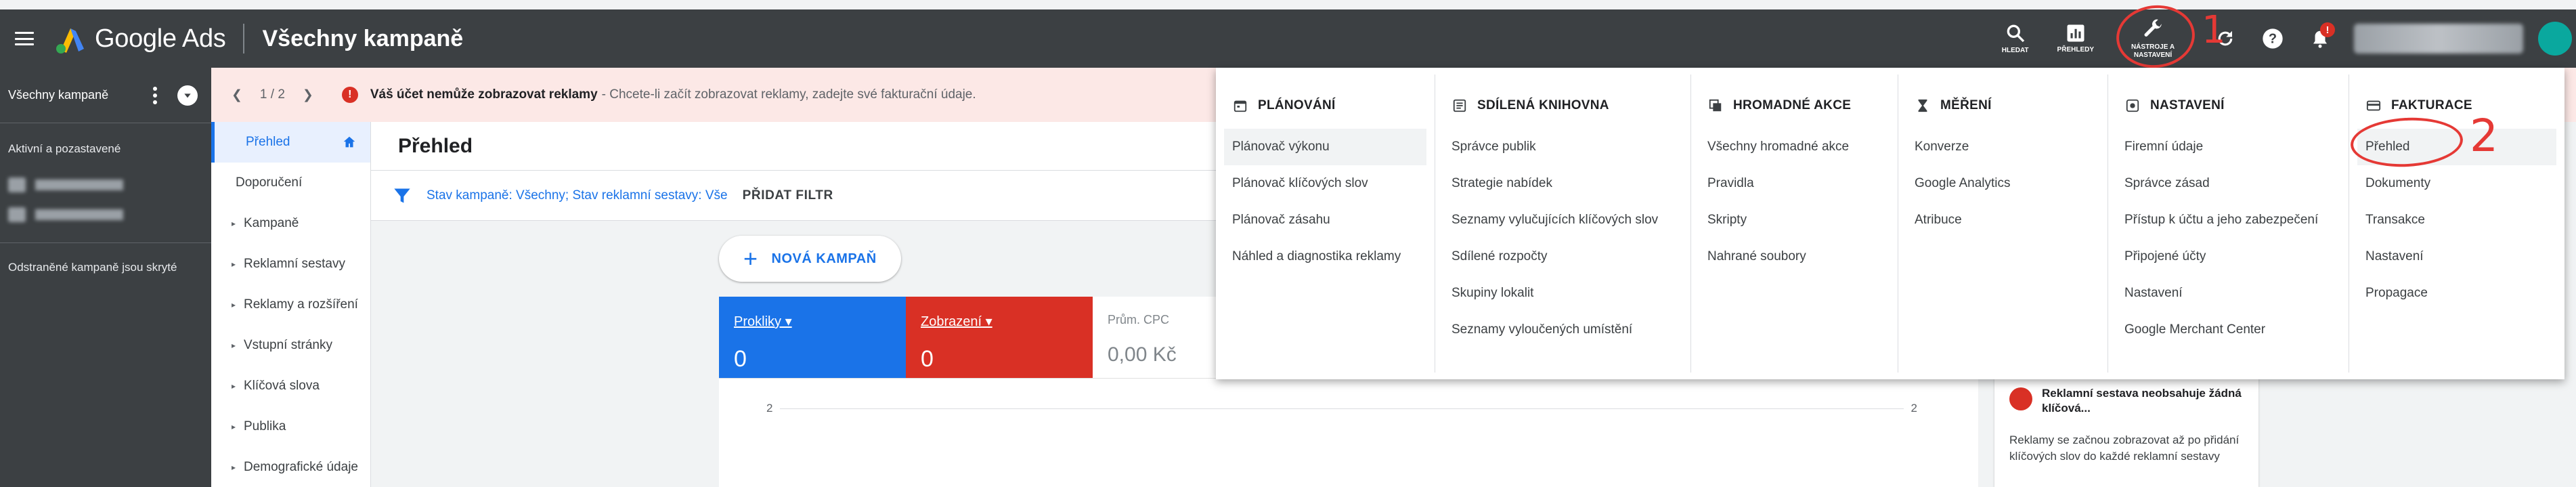 The width and height of the screenshot is (2576, 487). I want to click on search-label: HLEDAT, so click(2015, 50).